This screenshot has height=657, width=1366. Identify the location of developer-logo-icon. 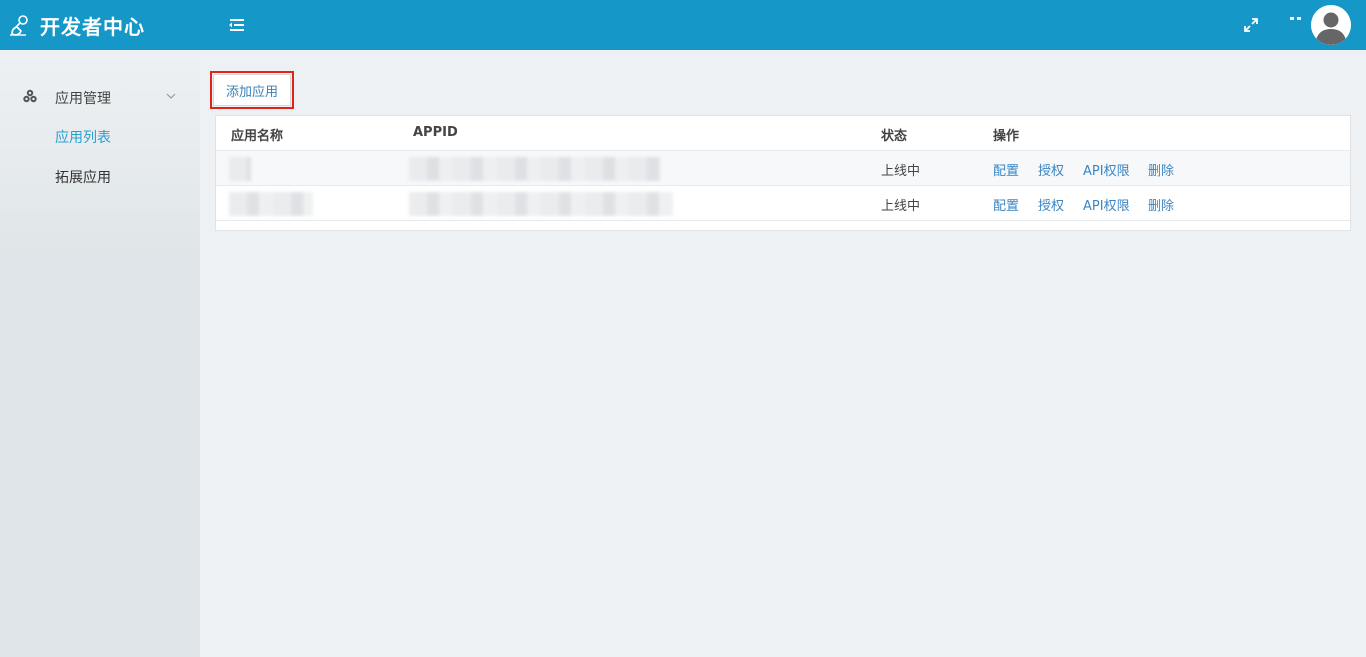
(19, 25).